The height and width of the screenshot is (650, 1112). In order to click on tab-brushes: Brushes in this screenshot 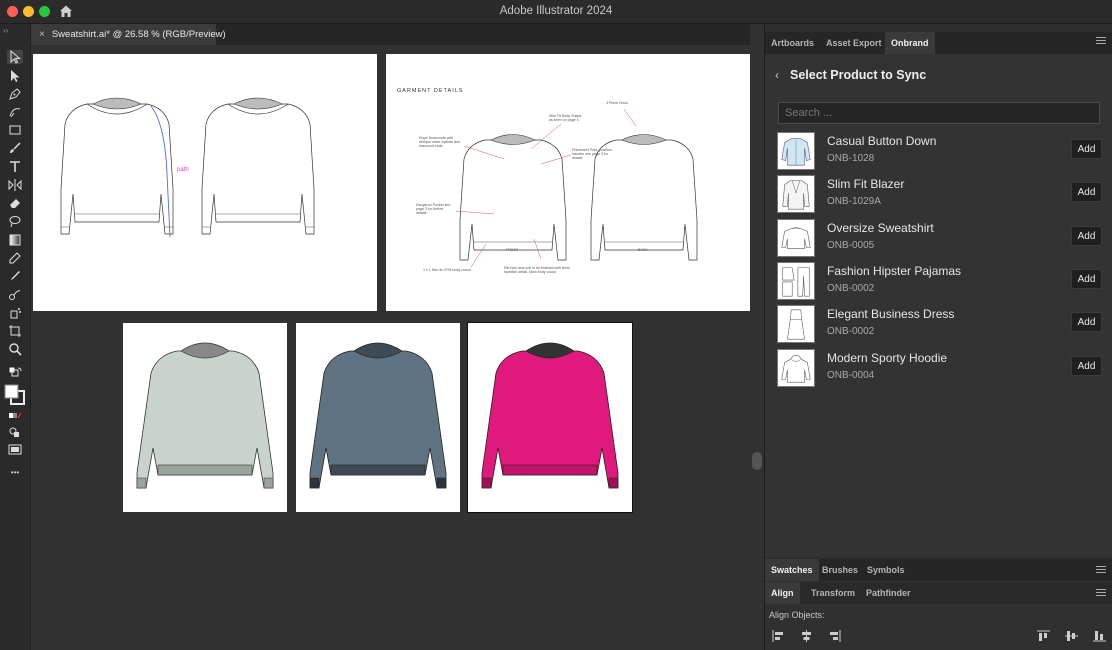, I will do `click(840, 570)`.